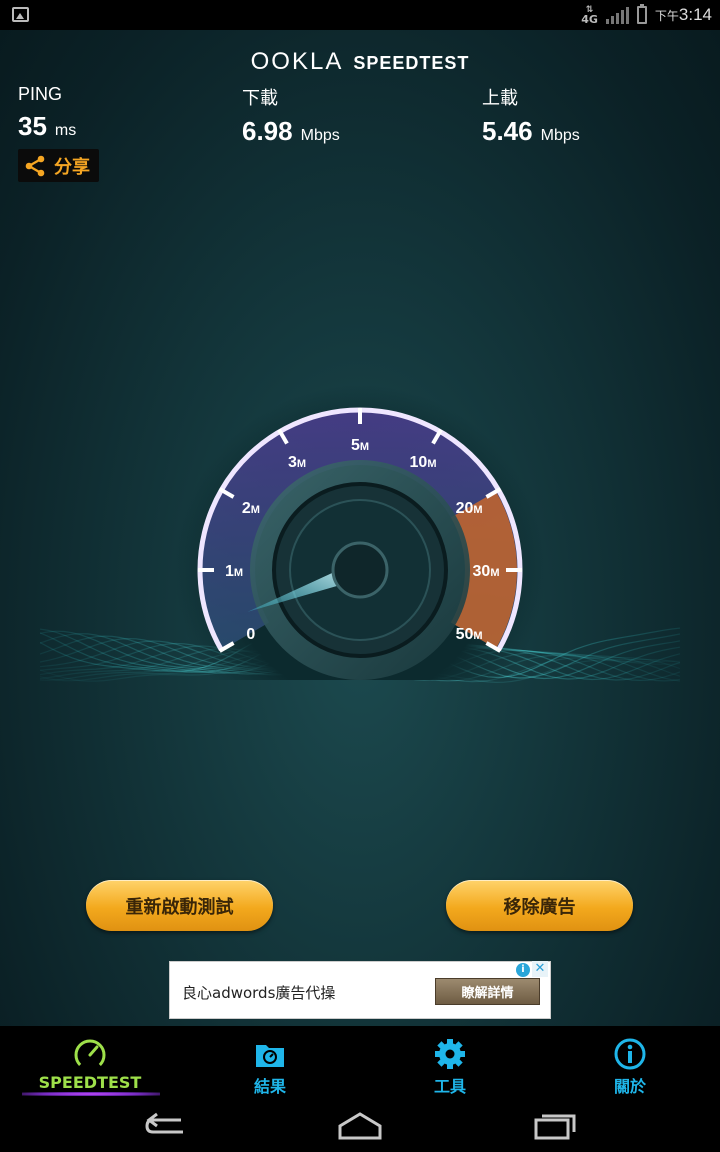 The width and height of the screenshot is (720, 1152). Describe the element at coordinates (617, 15) in the screenshot. I see `signal-strength-icon` at that location.